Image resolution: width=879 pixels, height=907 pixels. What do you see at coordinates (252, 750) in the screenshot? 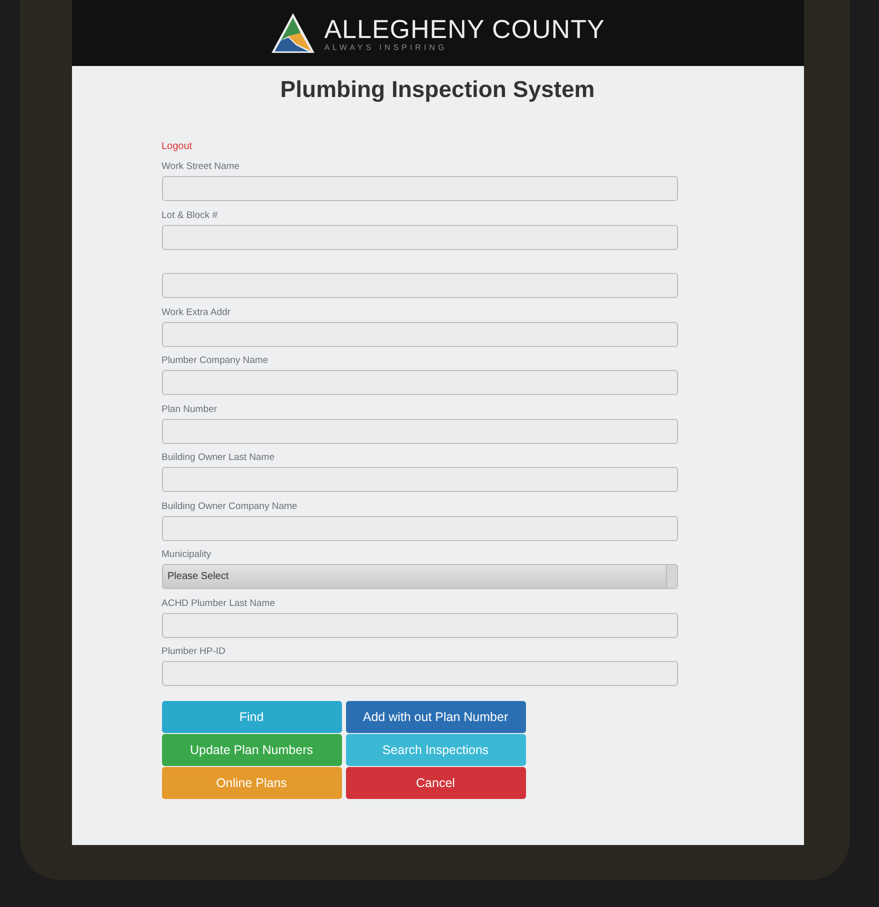
I see `action-button: Update Plan Numbers` at bounding box center [252, 750].